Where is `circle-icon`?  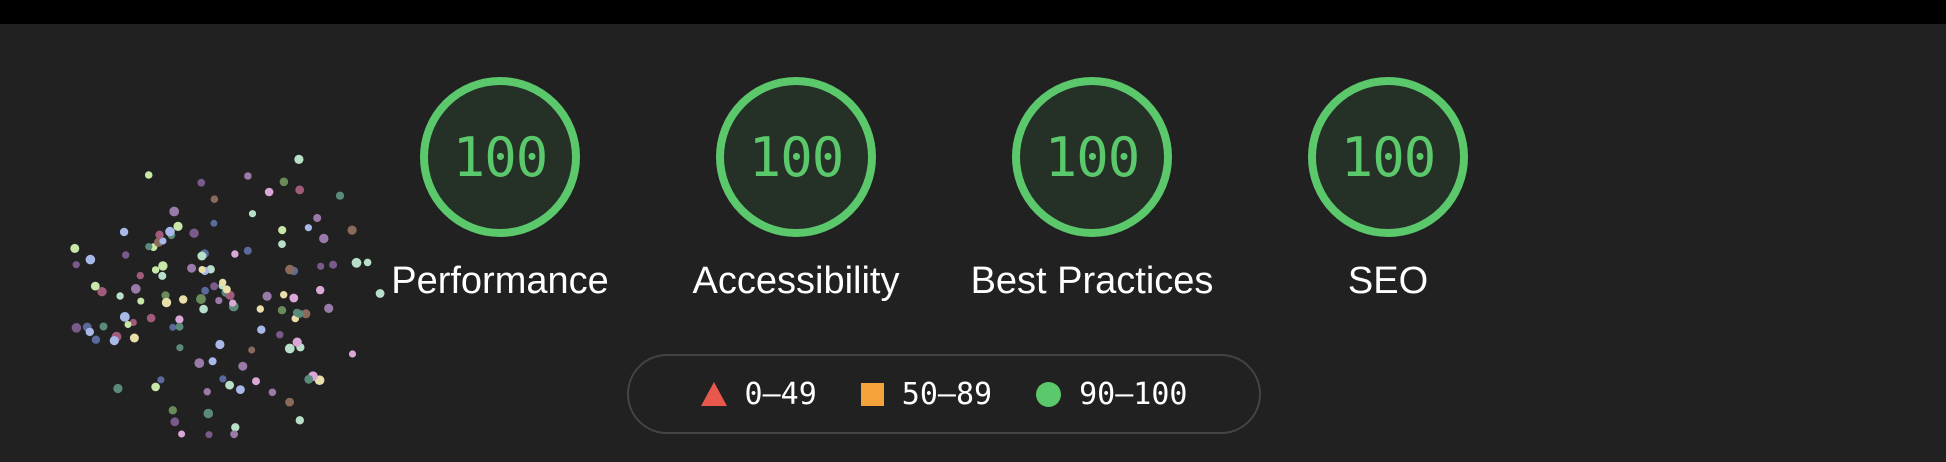
circle-icon is located at coordinates (1049, 394).